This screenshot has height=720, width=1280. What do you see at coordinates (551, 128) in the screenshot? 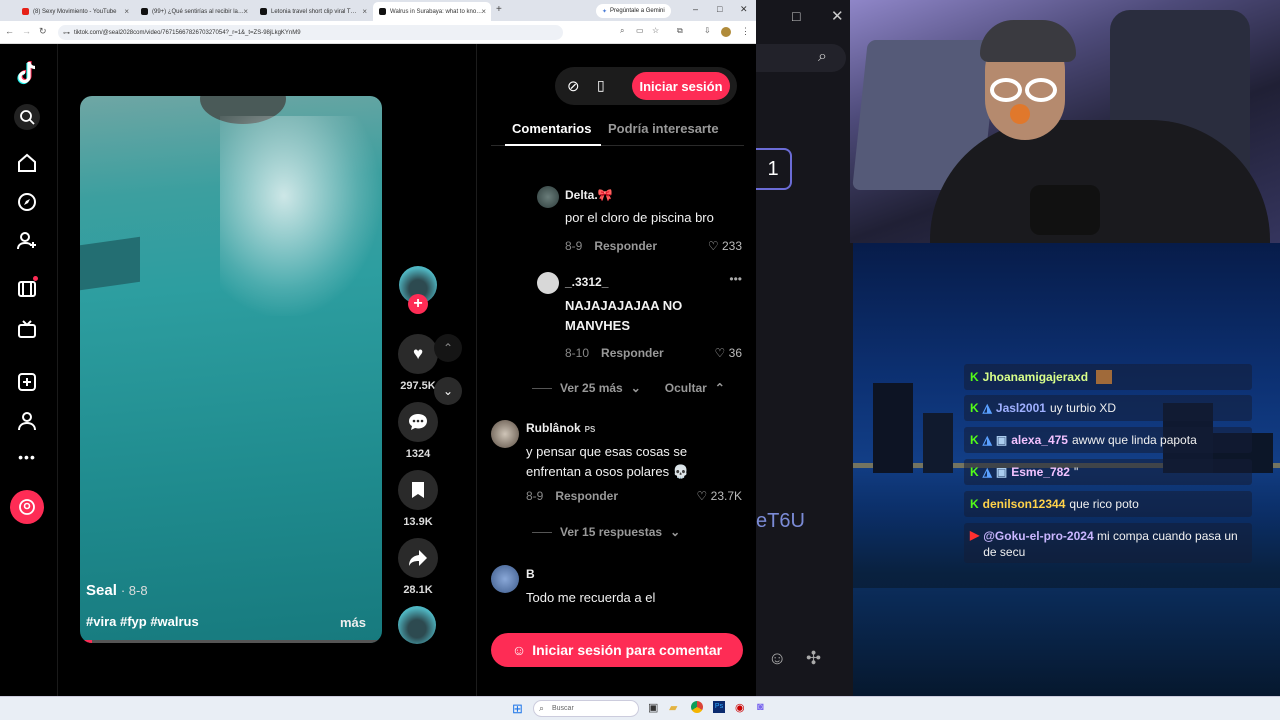
I see `tab-comments: Comentarios` at bounding box center [551, 128].